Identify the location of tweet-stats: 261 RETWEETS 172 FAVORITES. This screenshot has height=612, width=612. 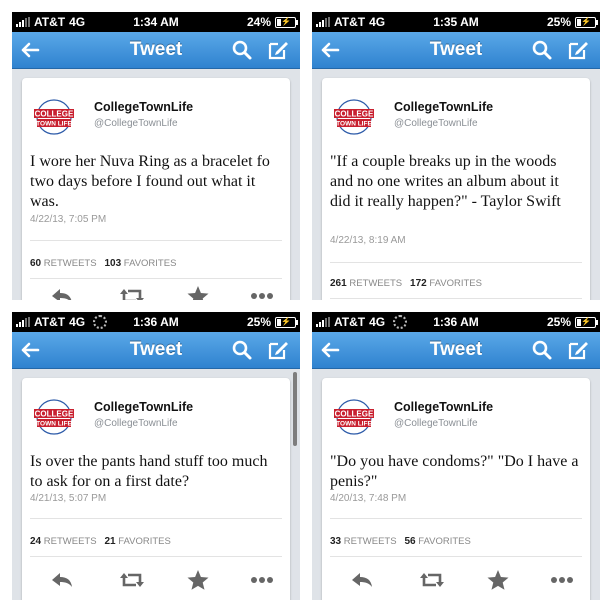
(406, 283).